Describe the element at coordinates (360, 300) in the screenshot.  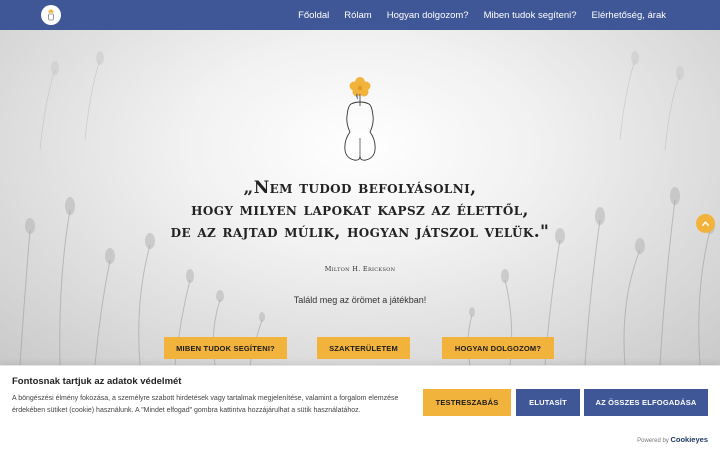
I see `hero-tagline: Találd meg az örömet a játékban!` at that location.